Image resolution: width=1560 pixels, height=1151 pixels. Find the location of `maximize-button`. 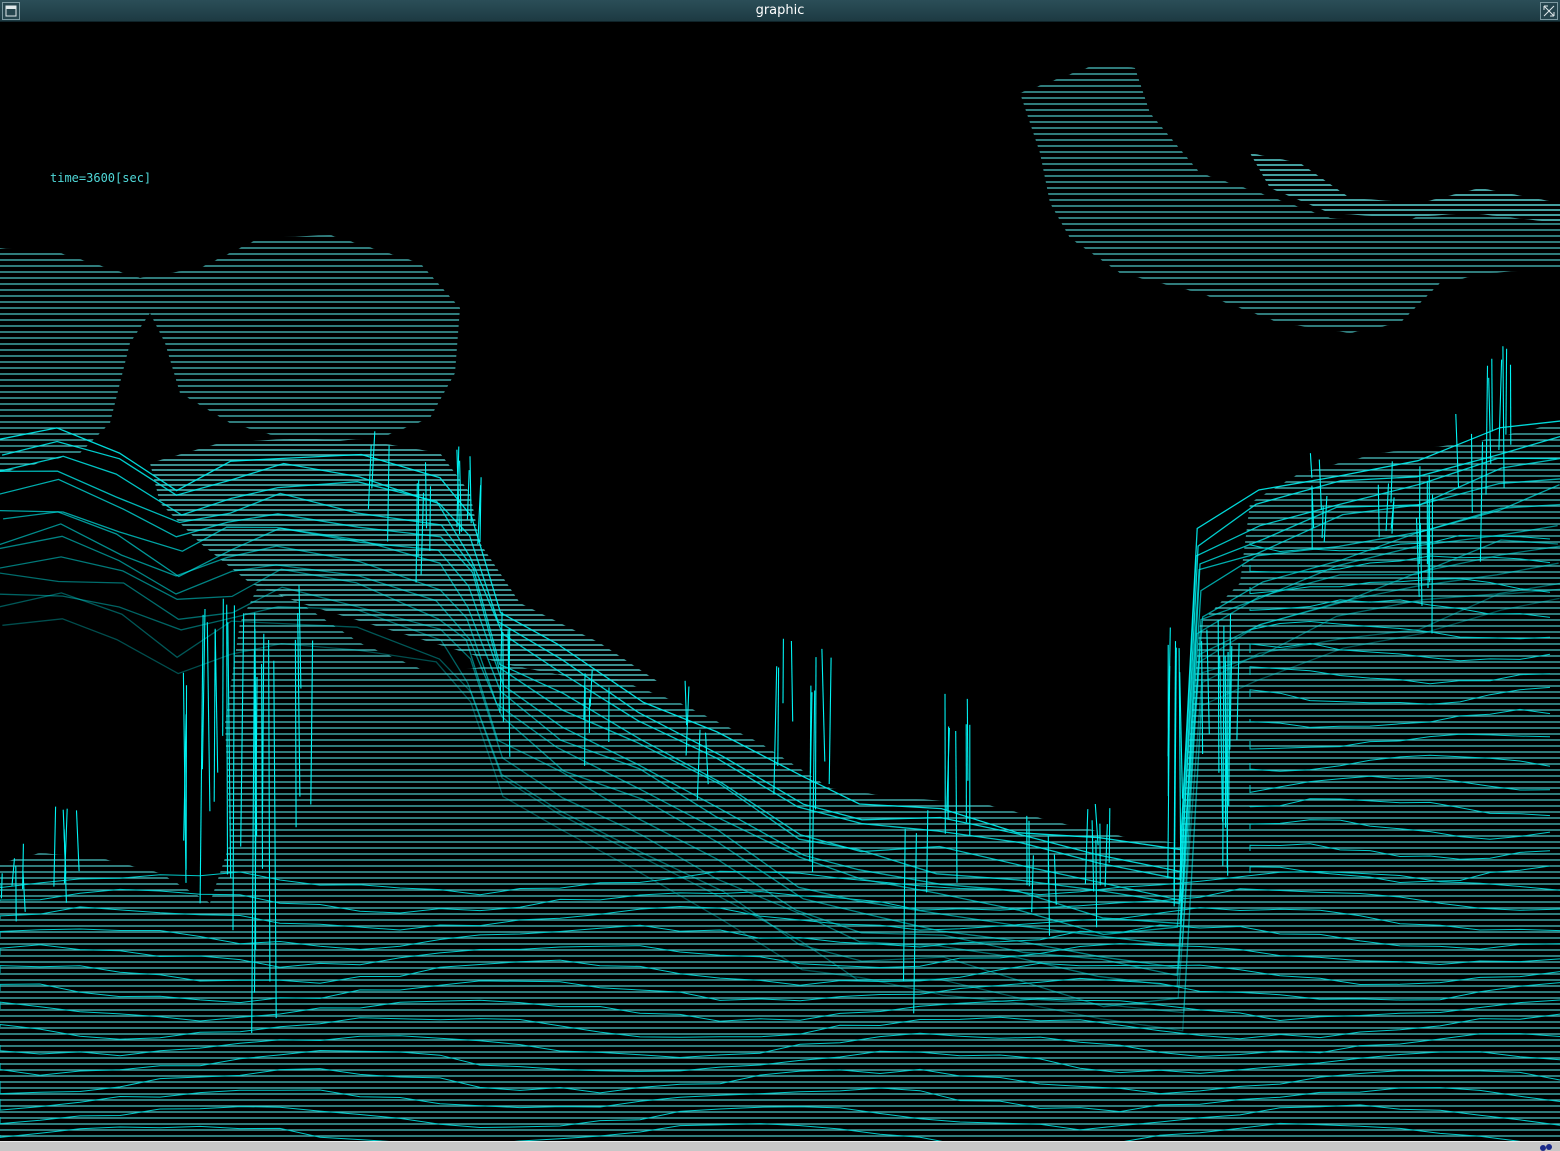

maximize-button is located at coordinates (1549, 11).